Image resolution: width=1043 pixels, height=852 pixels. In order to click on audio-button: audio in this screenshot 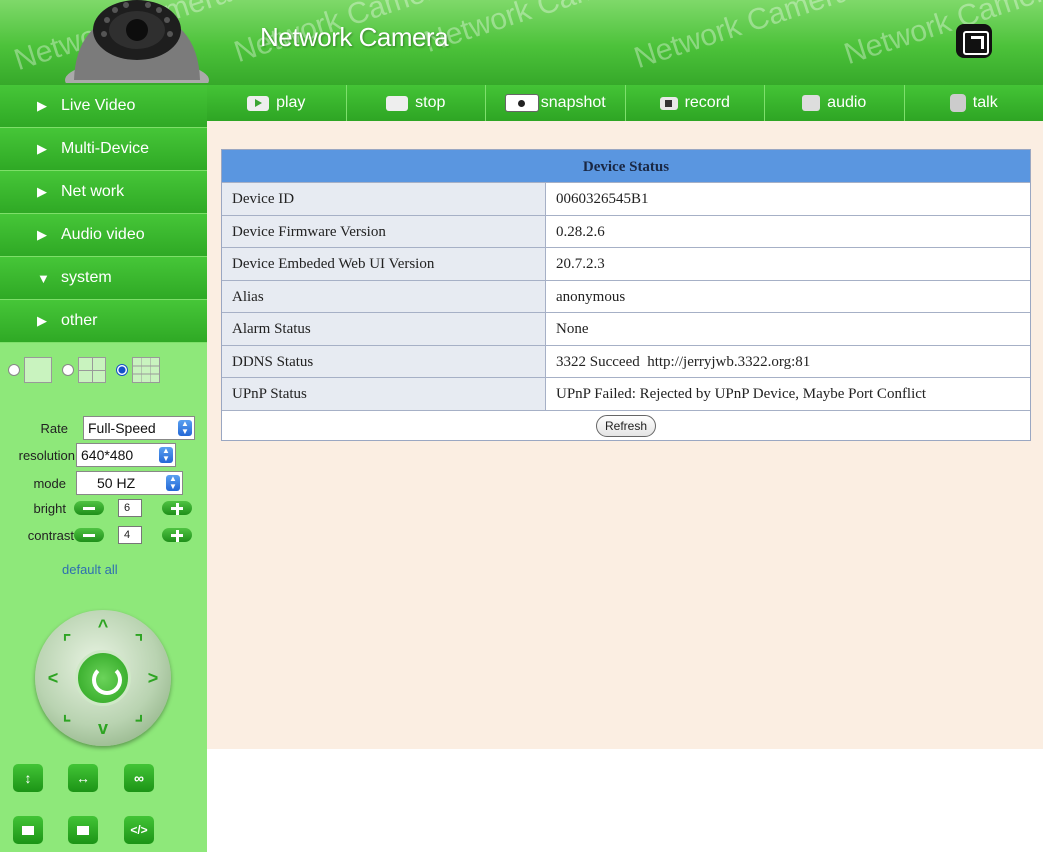, I will do `click(834, 103)`.